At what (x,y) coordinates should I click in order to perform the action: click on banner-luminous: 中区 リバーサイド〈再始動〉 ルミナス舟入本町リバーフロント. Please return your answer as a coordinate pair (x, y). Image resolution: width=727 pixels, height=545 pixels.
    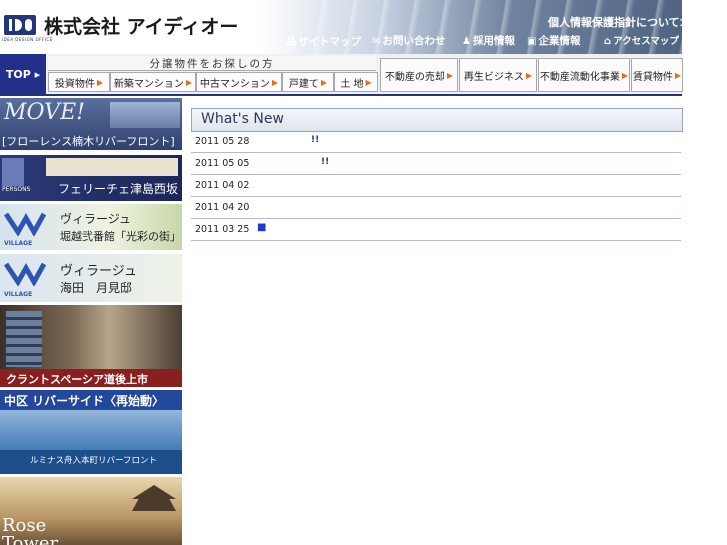
    Looking at the image, I should click on (91, 432).